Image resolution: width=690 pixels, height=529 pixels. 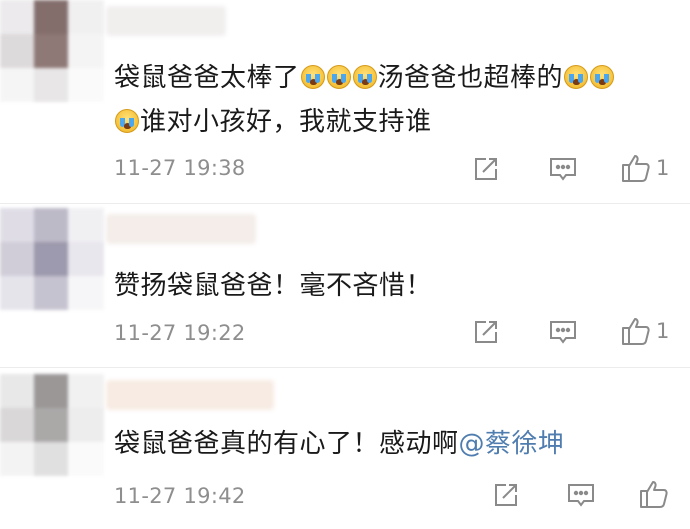 I want to click on comment-timestamp: 11-27 19:38, so click(x=180, y=168).